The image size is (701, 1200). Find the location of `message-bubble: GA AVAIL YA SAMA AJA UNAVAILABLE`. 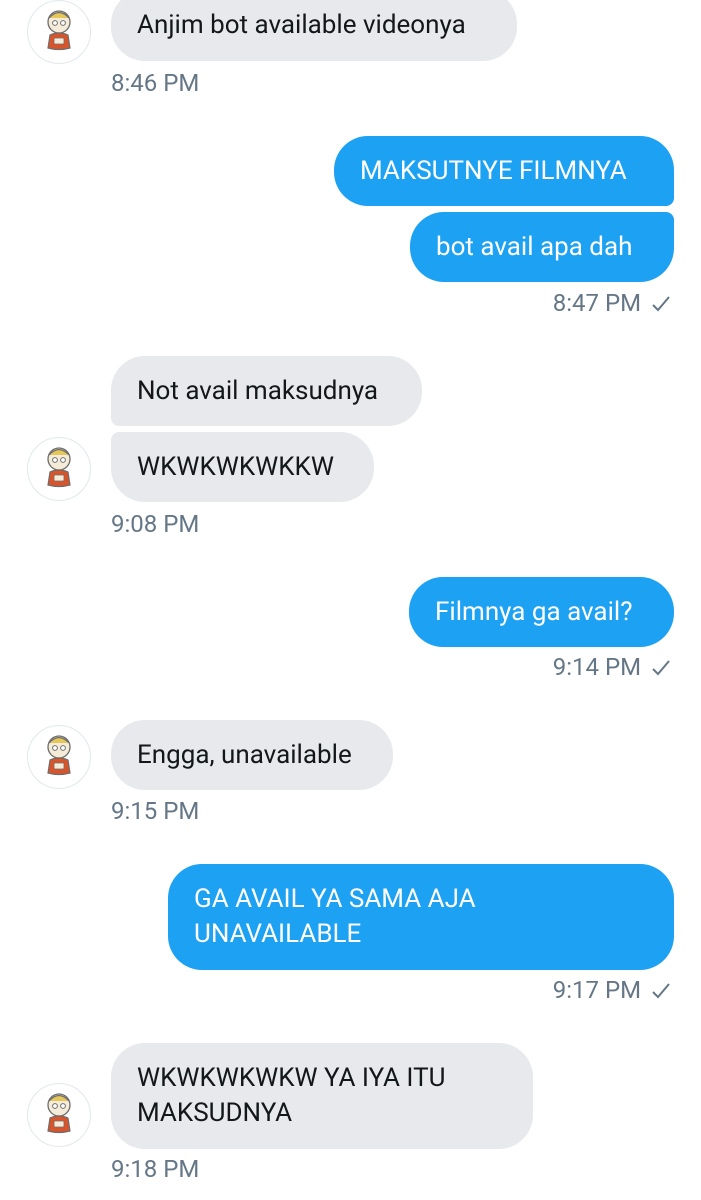

message-bubble: GA AVAIL YA SAMA AJA UNAVAILABLE is located at coordinates (421, 917).